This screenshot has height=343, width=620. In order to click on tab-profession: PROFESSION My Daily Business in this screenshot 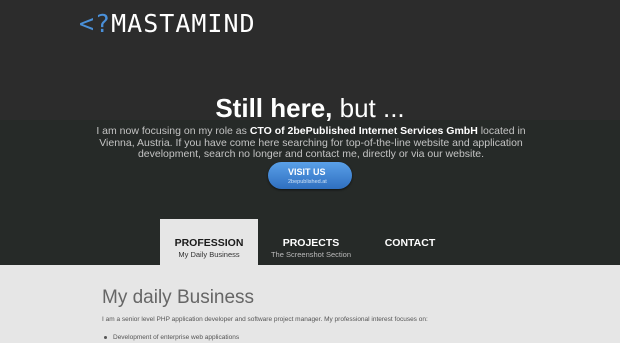, I will do `click(209, 242)`.